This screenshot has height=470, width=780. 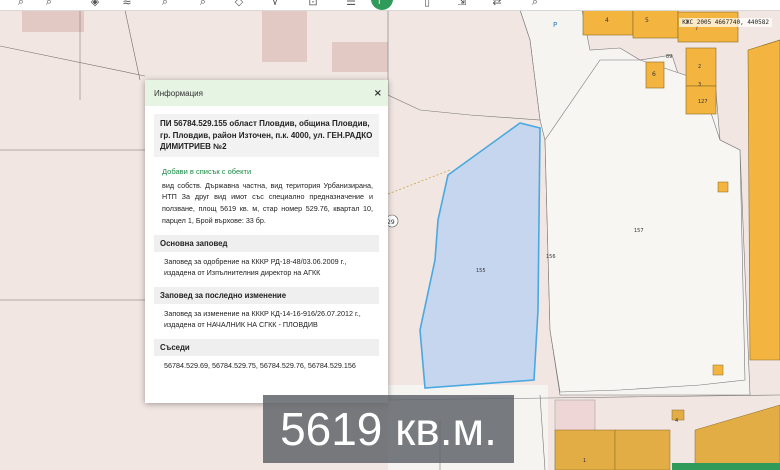 I want to click on transfer-icon: ⇄, so click(x=497, y=4).